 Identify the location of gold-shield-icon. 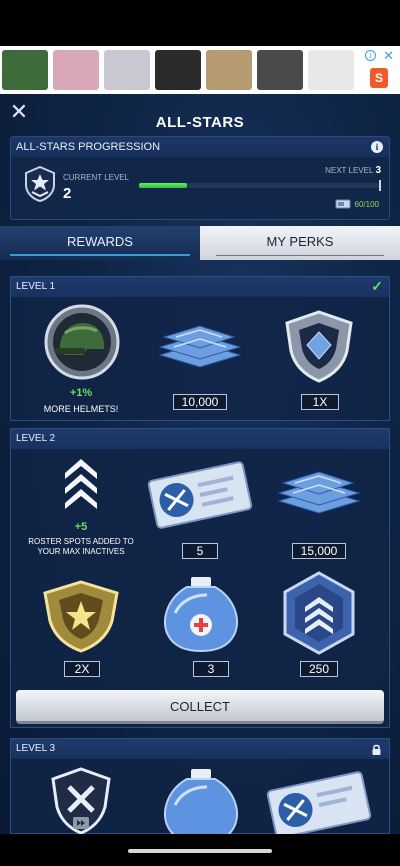
(81, 616).